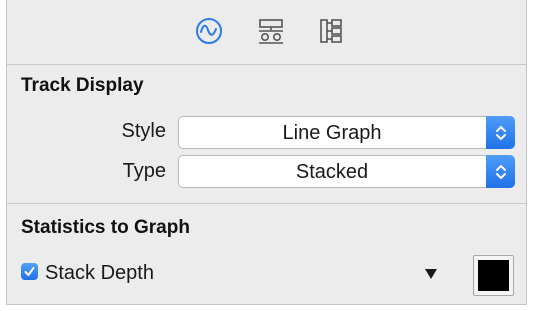  I want to click on type-popup-value: Stacked, so click(332, 172).